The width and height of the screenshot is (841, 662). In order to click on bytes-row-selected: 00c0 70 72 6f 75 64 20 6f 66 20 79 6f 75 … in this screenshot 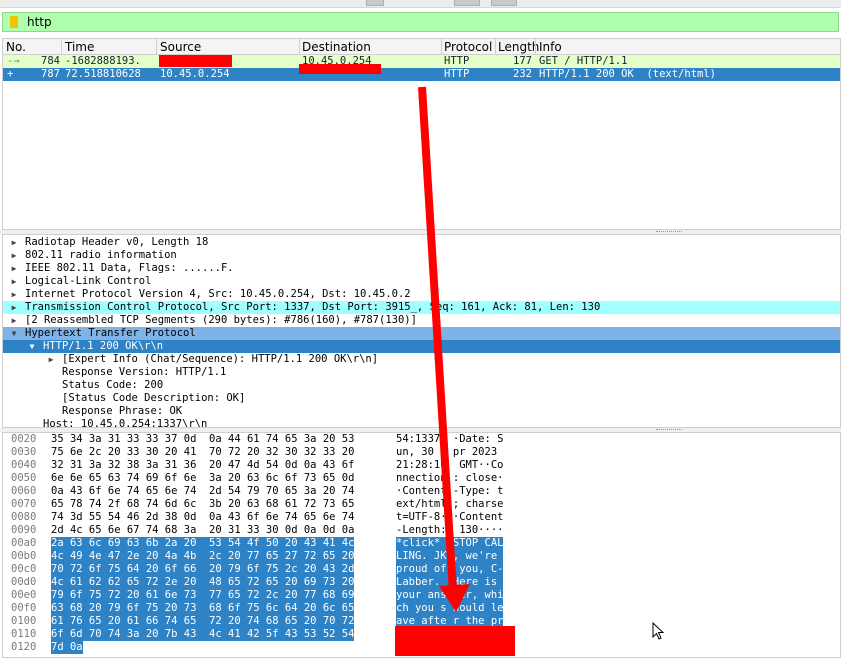, I will do `click(421, 569)`.